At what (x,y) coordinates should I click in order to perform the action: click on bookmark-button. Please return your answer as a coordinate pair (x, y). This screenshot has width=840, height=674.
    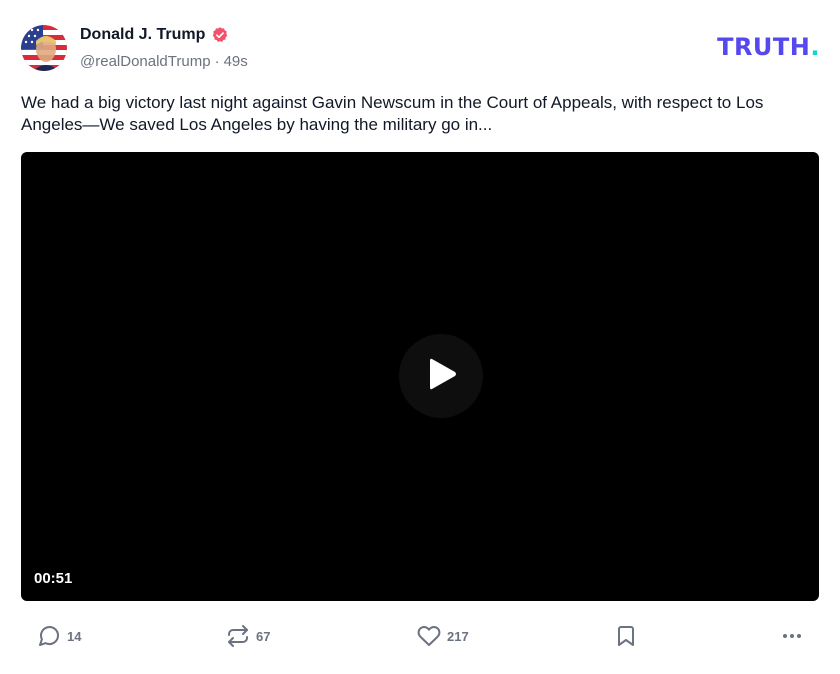
    Looking at the image, I should click on (626, 636).